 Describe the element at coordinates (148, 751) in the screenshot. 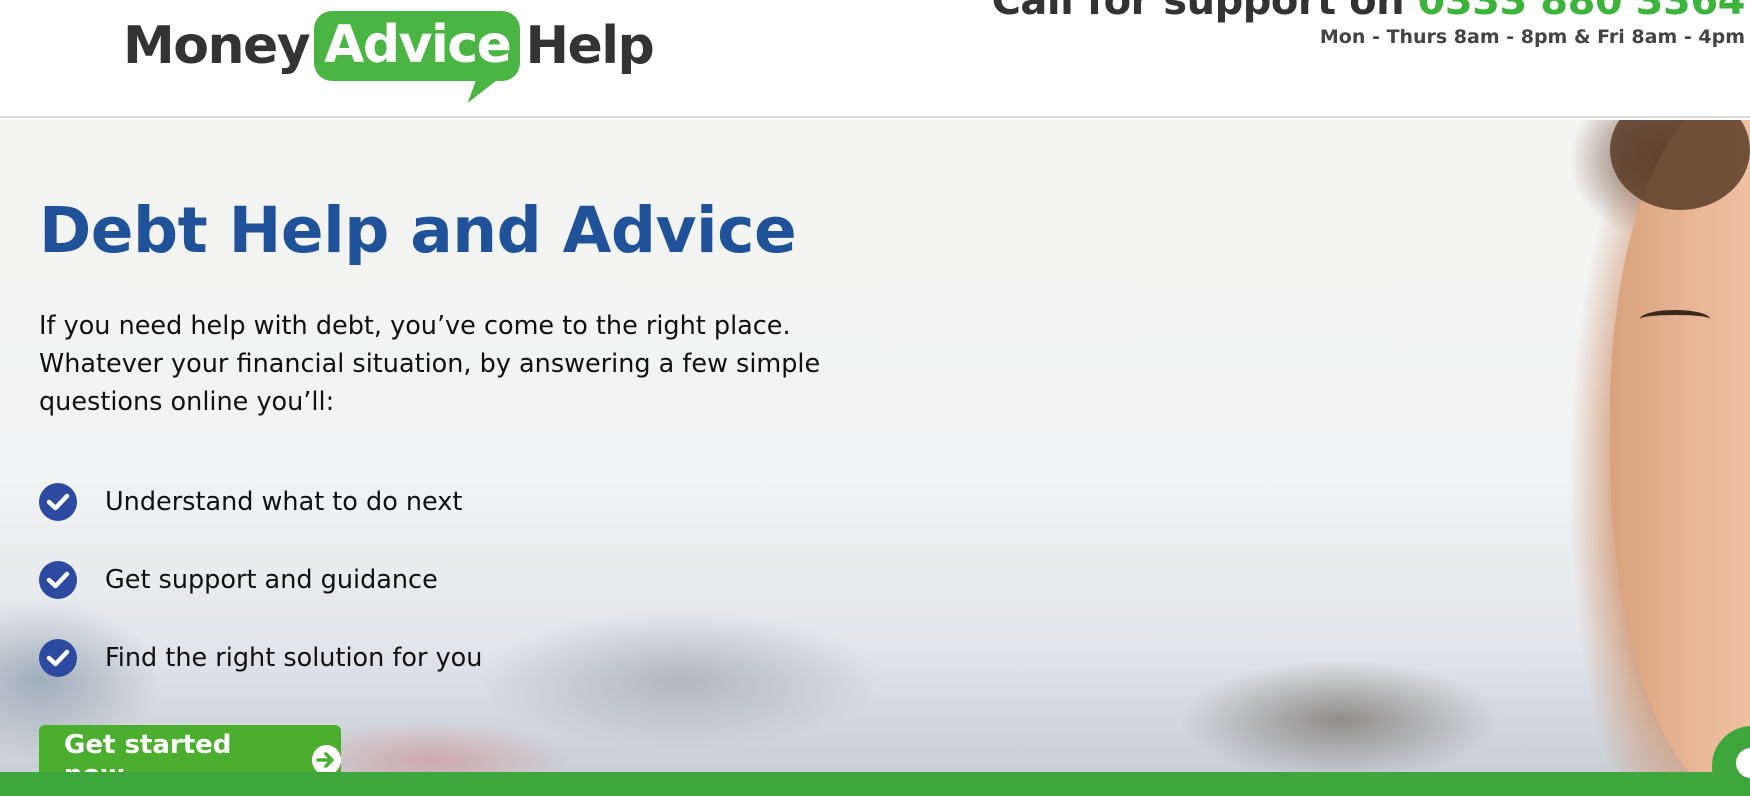

I see `get-started-label: Get started now` at that location.